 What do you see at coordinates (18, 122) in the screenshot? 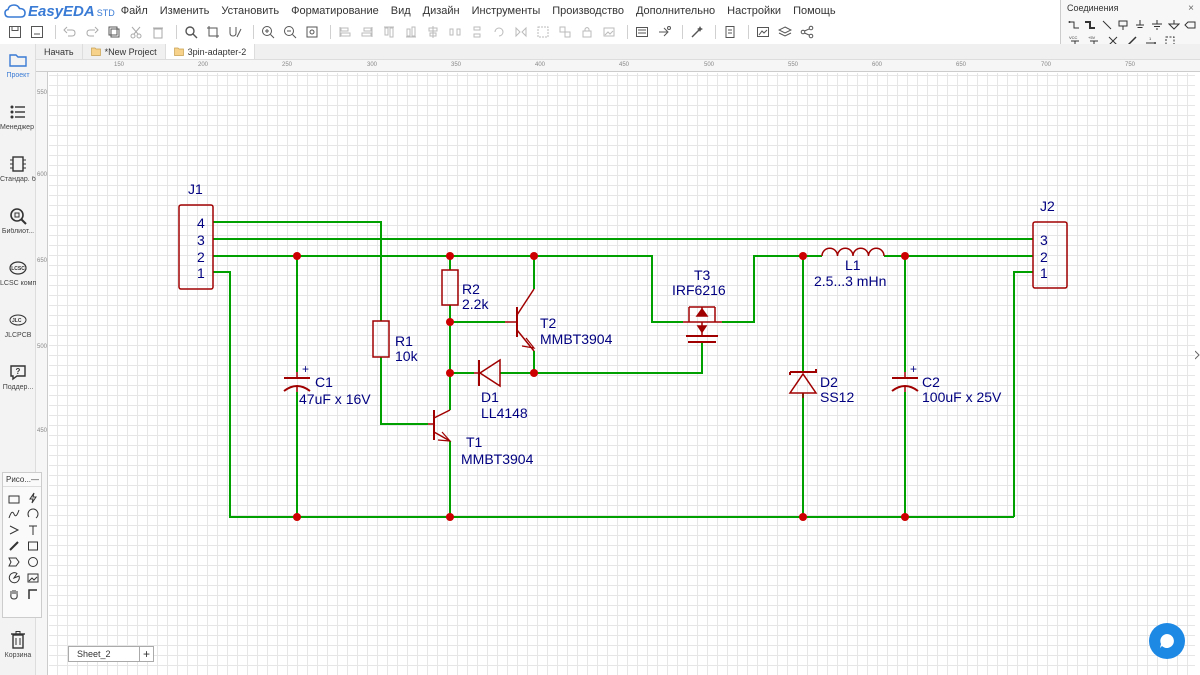
I see `sidebar-item-design-manager: Менеджер проектир` at bounding box center [18, 122].